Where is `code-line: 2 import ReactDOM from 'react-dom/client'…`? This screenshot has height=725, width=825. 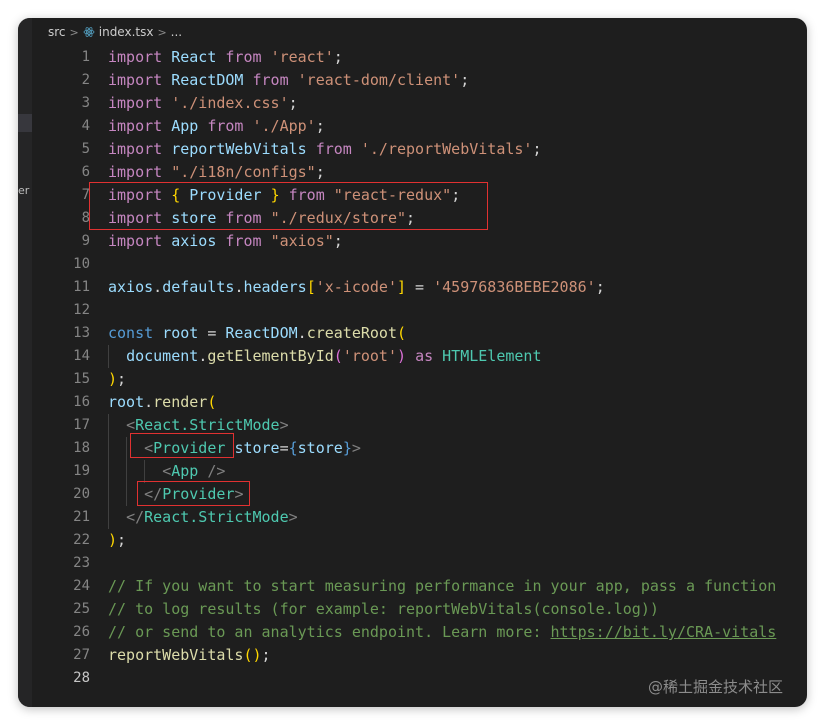 code-line: 2 import ReactDOM from 'react-dom/client'… is located at coordinates (419, 80).